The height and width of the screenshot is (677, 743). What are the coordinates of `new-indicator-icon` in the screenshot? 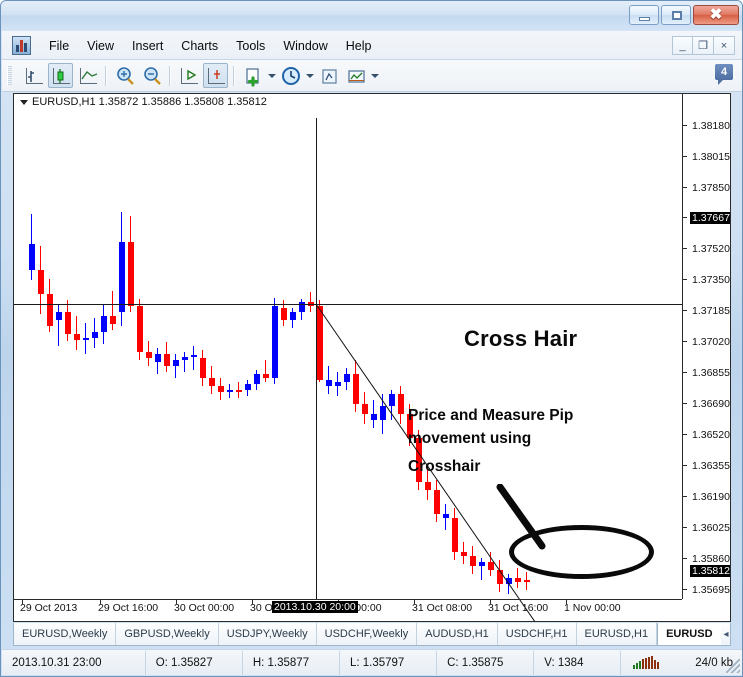 It's located at (252, 75).